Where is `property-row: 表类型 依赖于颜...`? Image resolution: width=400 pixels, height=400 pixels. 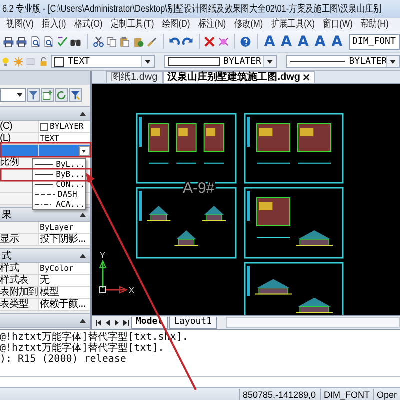
property-row: 表类型 依赖于颜... is located at coordinates (45, 305).